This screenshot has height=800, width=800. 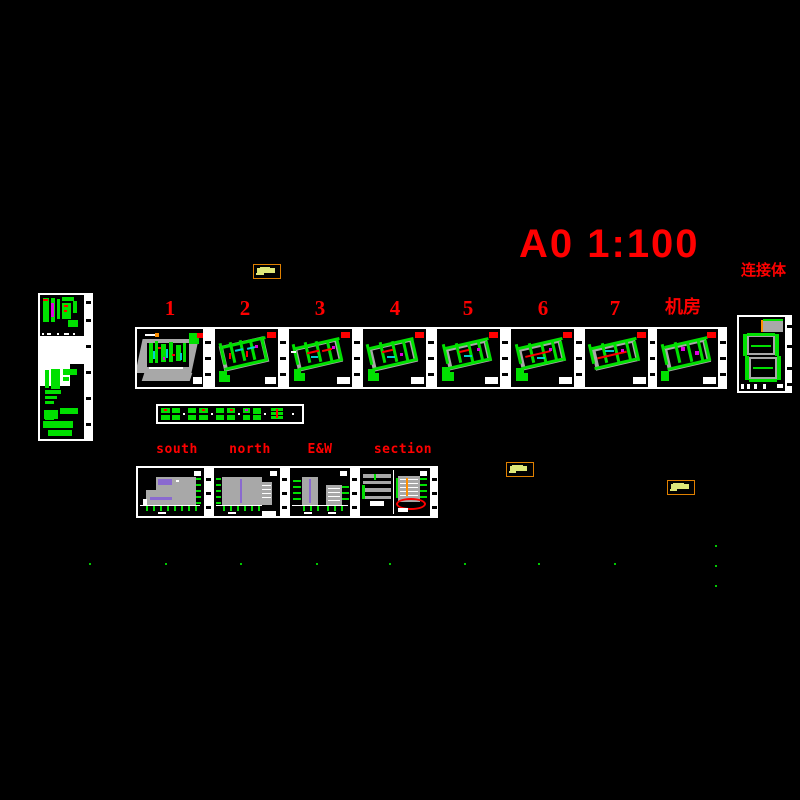 I want to click on plan-label-2: 2, so click(x=245, y=308).